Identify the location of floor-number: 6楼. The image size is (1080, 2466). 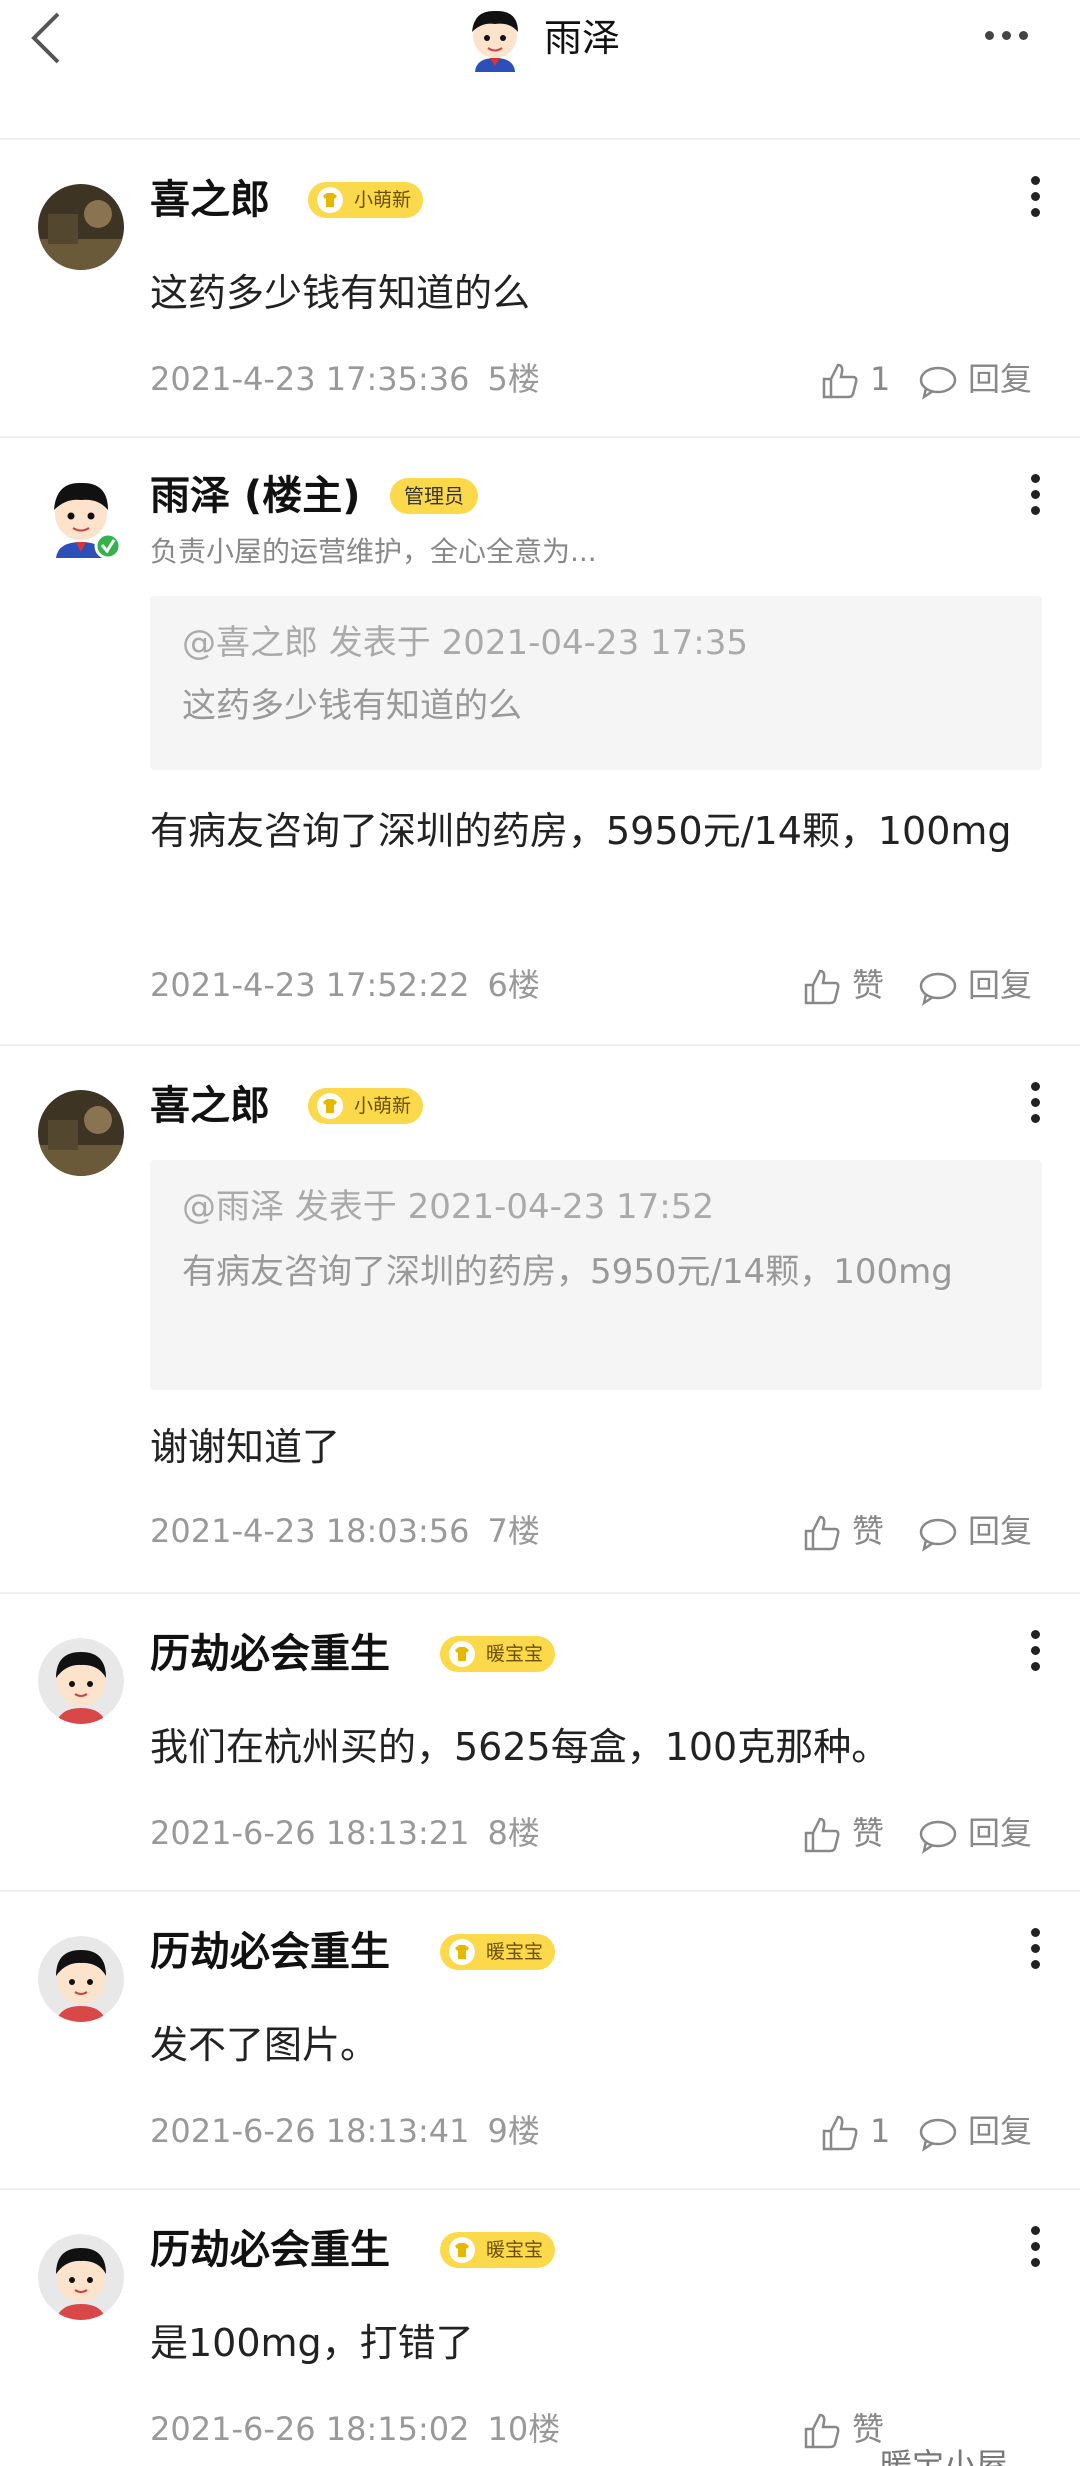
(513, 985).